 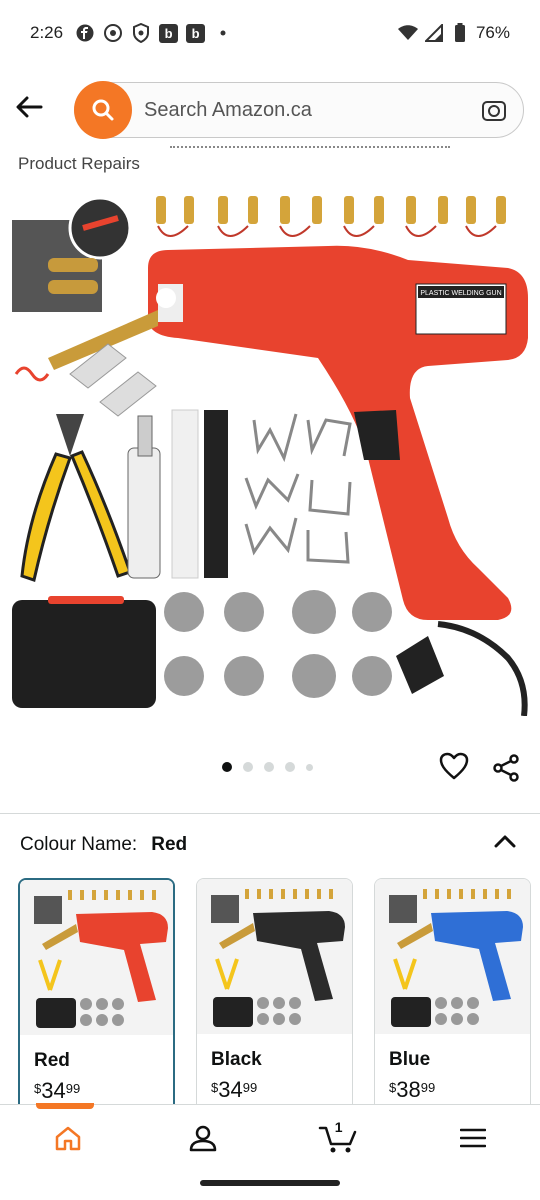 What do you see at coordinates (52, 1060) in the screenshot?
I see `swatch-name: Red` at bounding box center [52, 1060].